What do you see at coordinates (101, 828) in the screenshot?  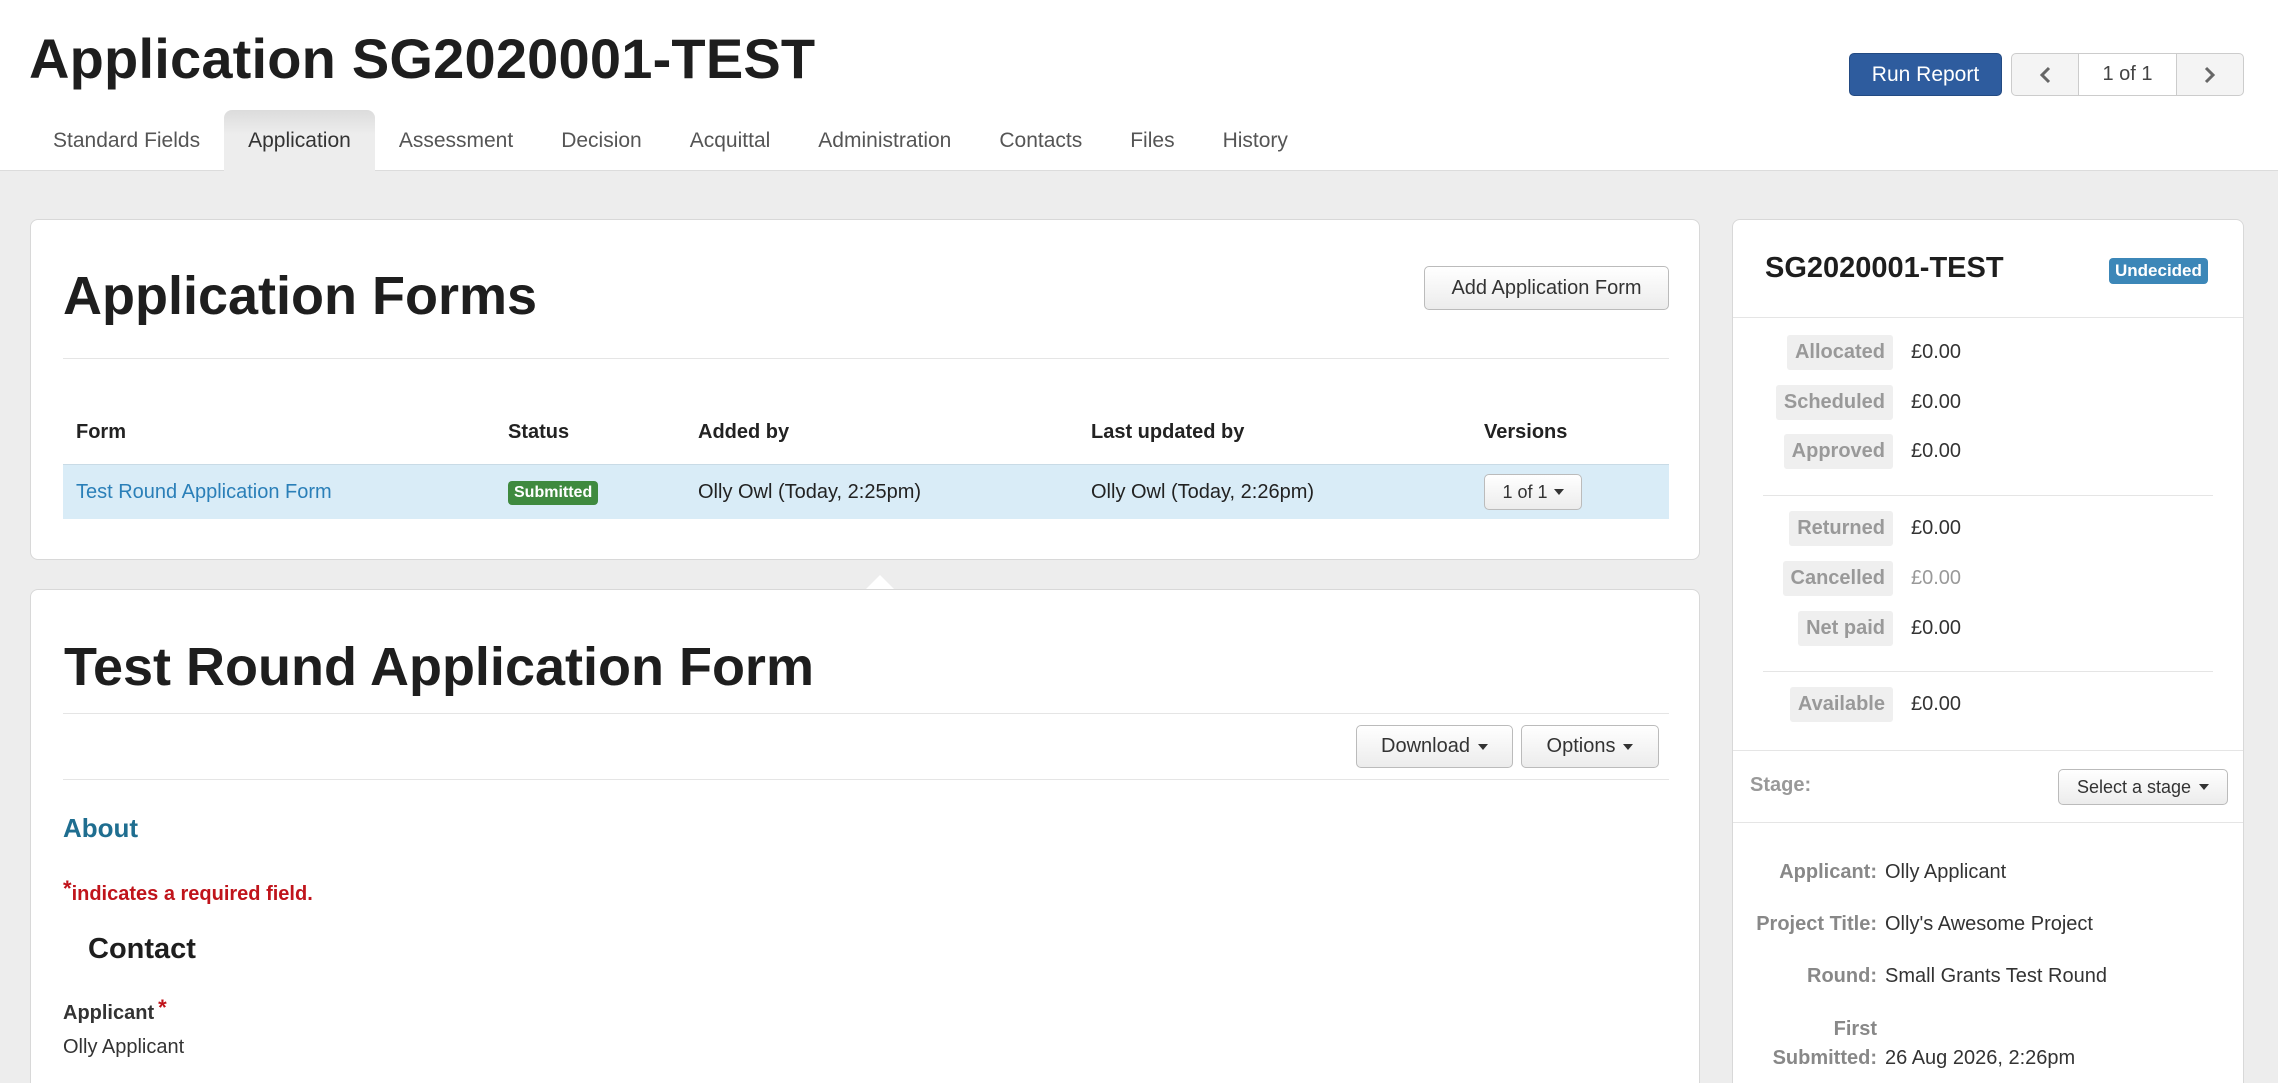 I see `section-title-about: About` at bounding box center [101, 828].